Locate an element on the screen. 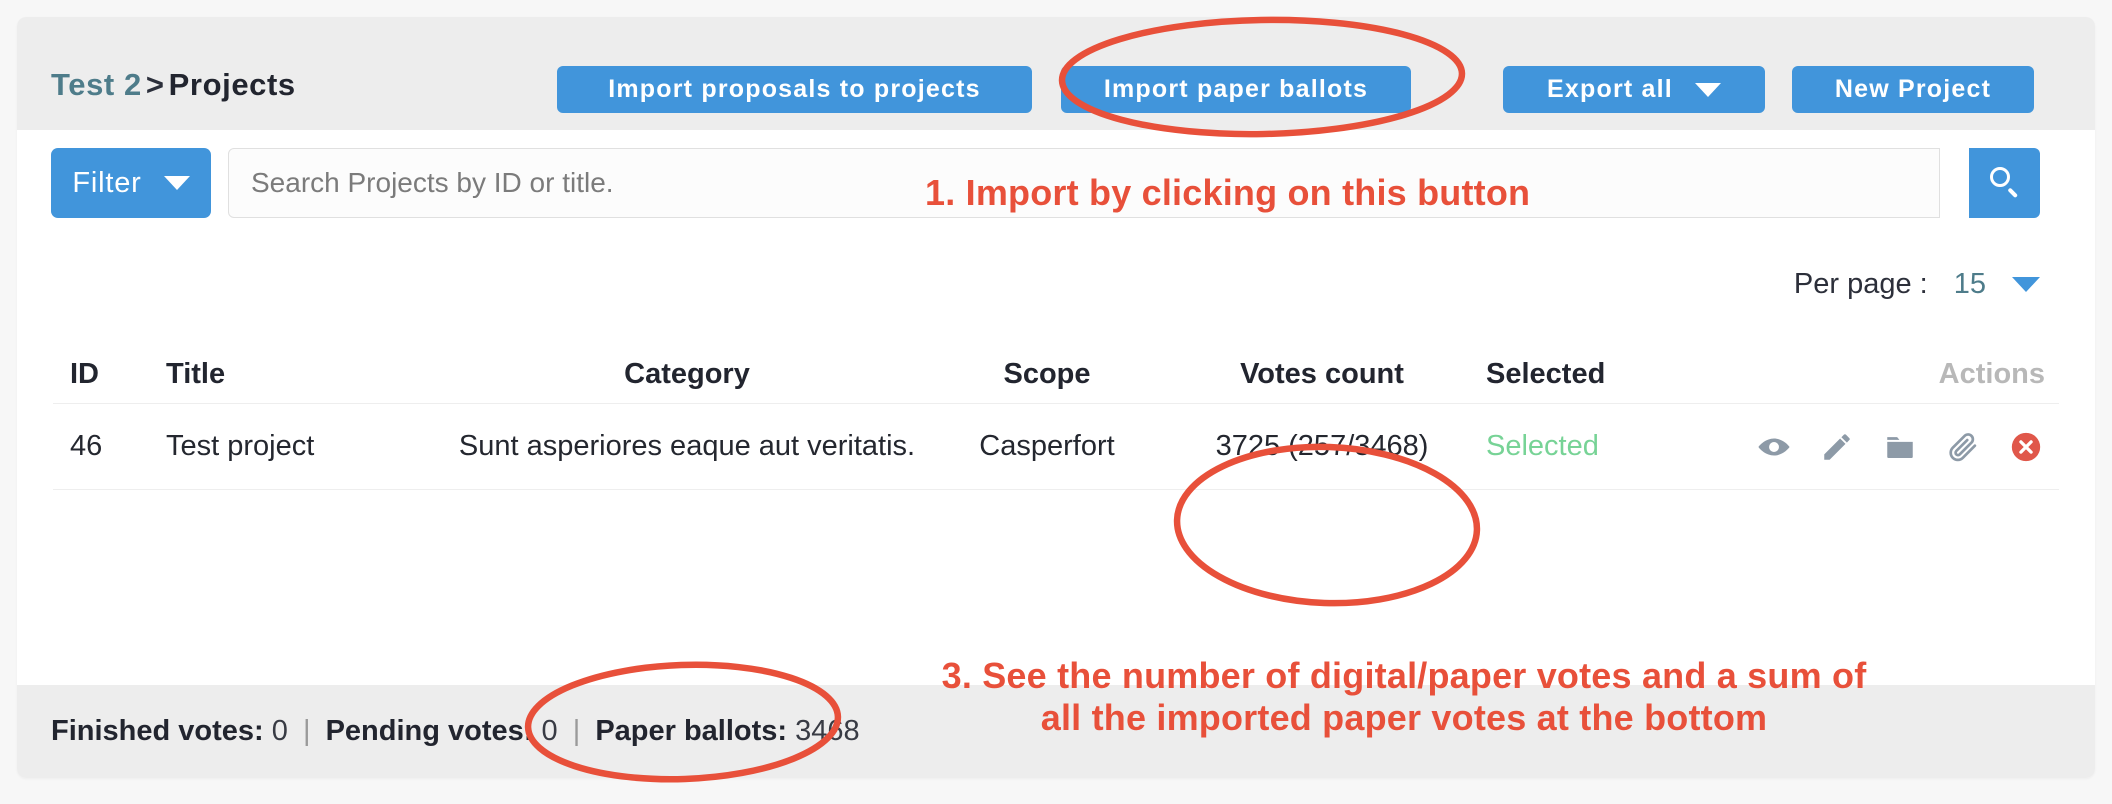 The image size is (2112, 804). search-button is located at coordinates (2004, 183).